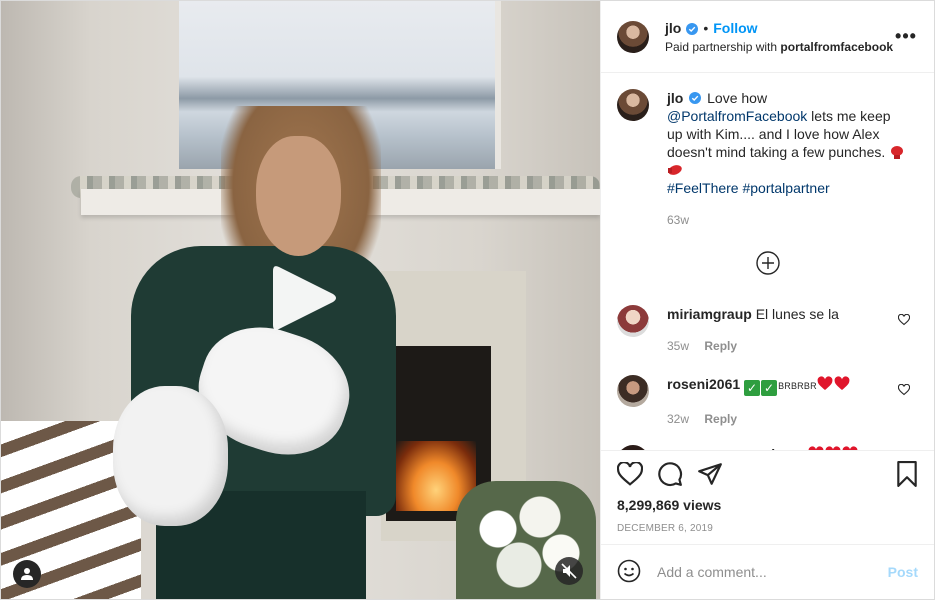 Image resolution: width=935 pixels, height=600 pixels. What do you see at coordinates (673, 28) in the screenshot?
I see `author-username: jlo` at bounding box center [673, 28].